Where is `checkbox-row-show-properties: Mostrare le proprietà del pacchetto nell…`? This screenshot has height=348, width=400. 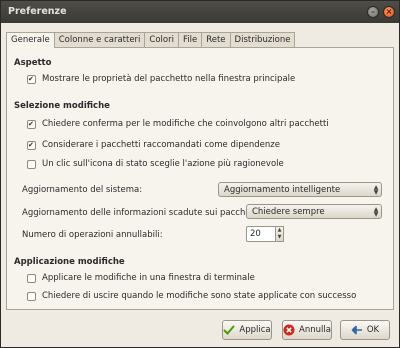 checkbox-row-show-properties: Mostrare le proprietà del pacchetto nell… is located at coordinates (161, 79).